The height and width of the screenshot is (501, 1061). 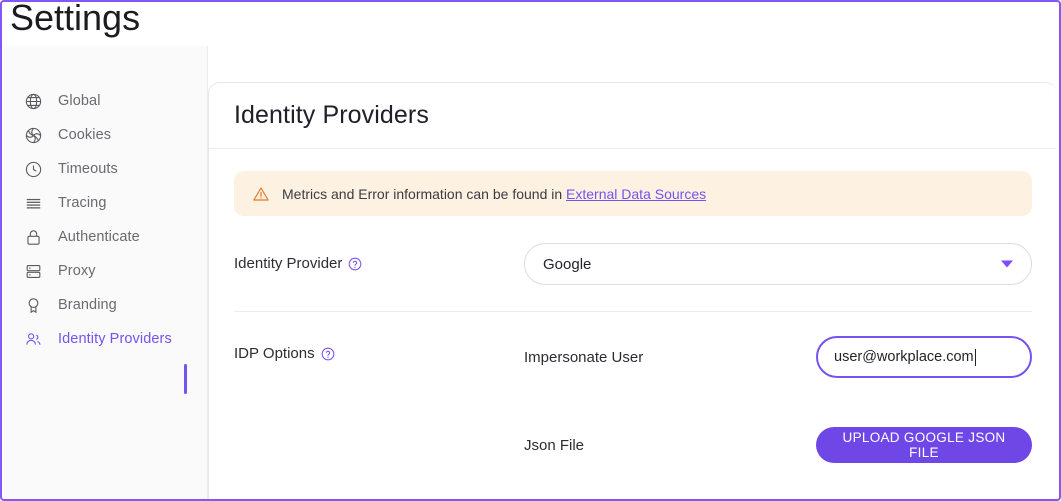 I want to click on sidebar-item-proxy: Proxy, so click(x=105, y=271).